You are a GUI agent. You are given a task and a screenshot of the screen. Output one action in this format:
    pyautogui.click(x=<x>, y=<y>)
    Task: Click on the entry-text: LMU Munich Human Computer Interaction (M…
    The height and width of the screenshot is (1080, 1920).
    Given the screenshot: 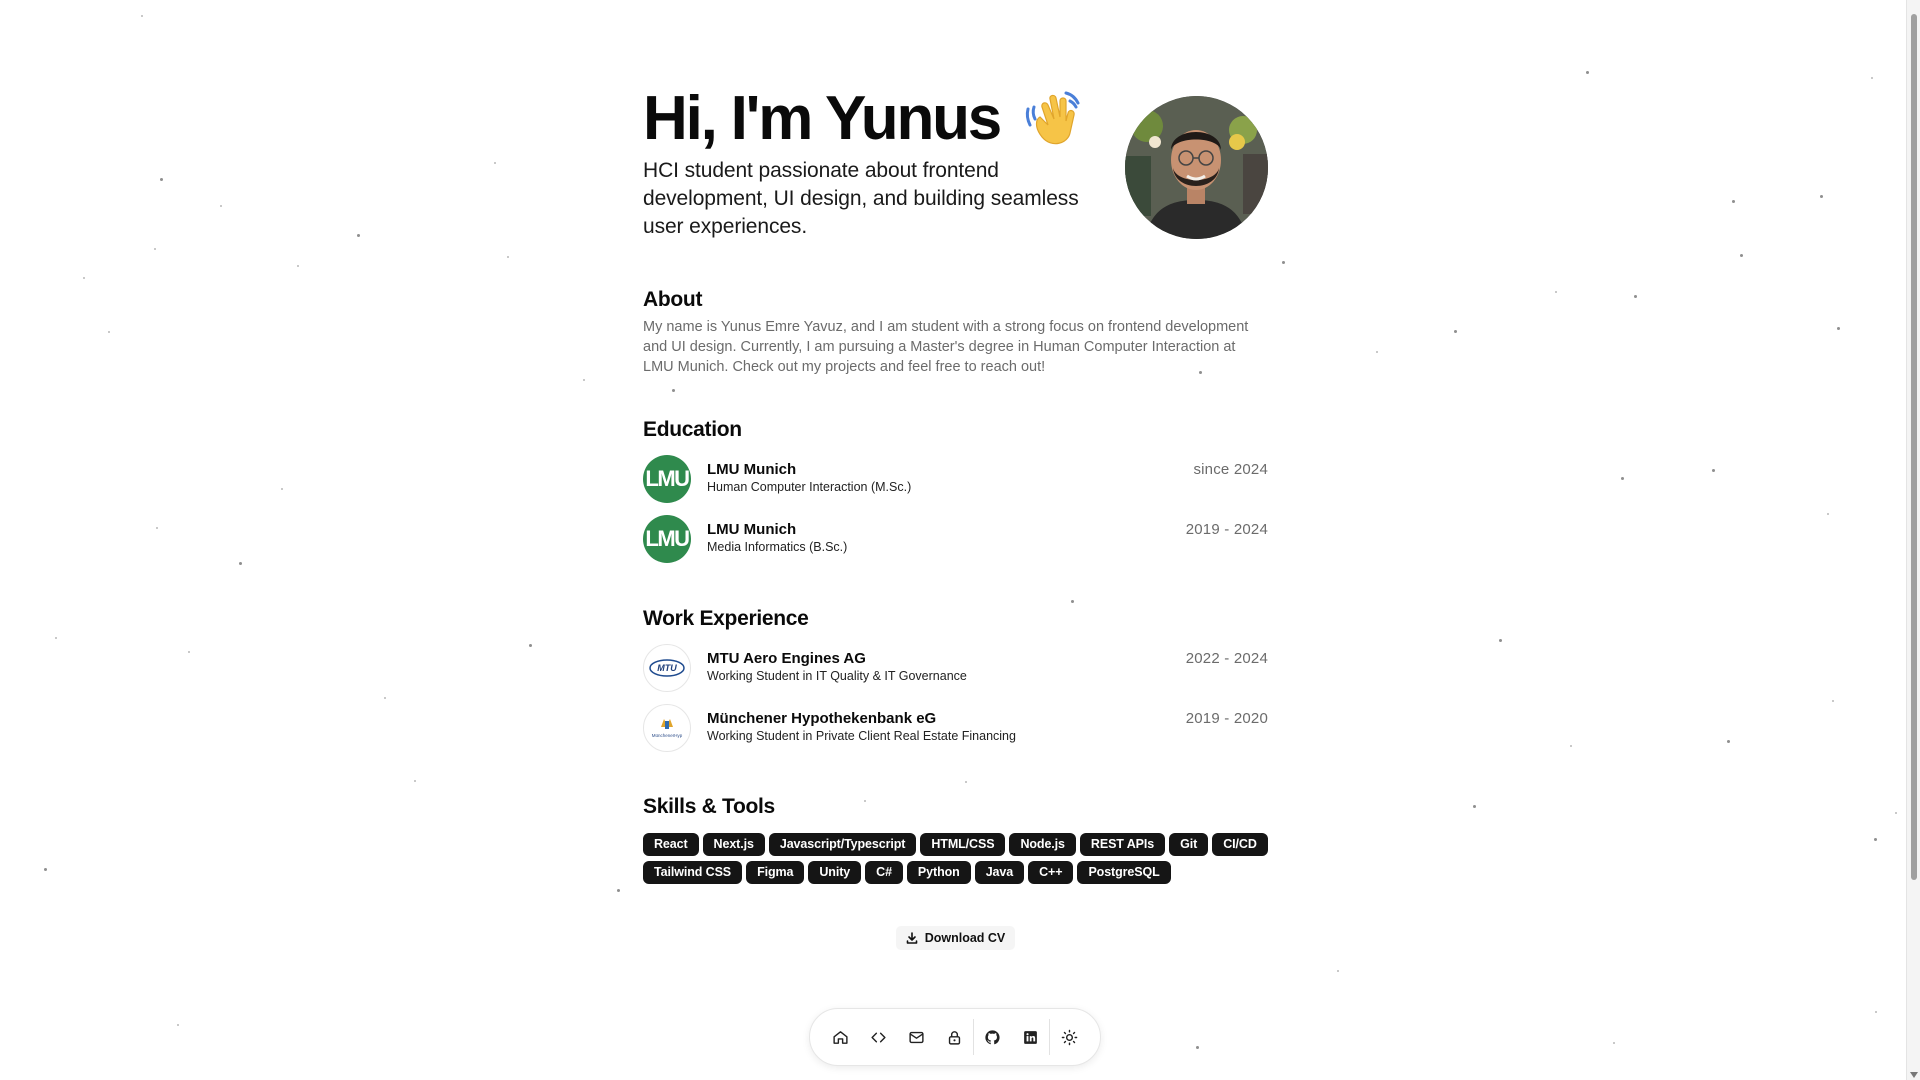 What is the action you would take?
    pyautogui.click(x=809, y=475)
    